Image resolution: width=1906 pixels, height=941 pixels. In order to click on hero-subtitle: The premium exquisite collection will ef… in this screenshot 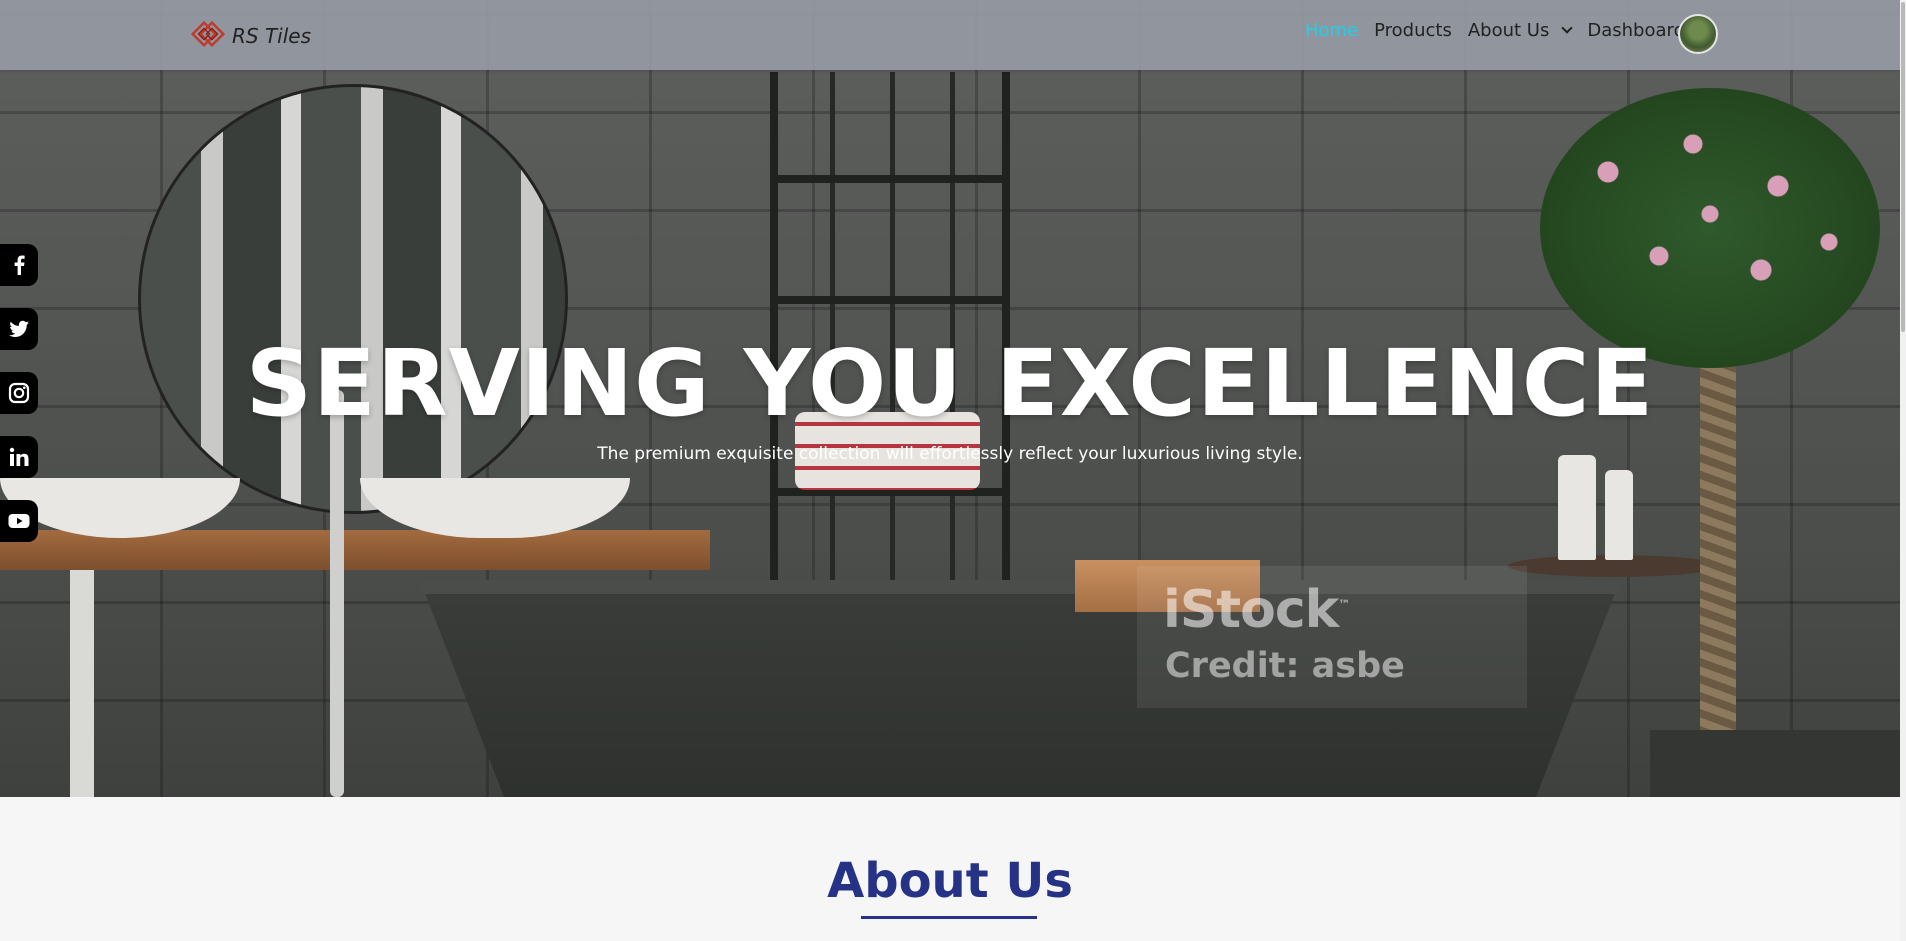, I will do `click(950, 454)`.